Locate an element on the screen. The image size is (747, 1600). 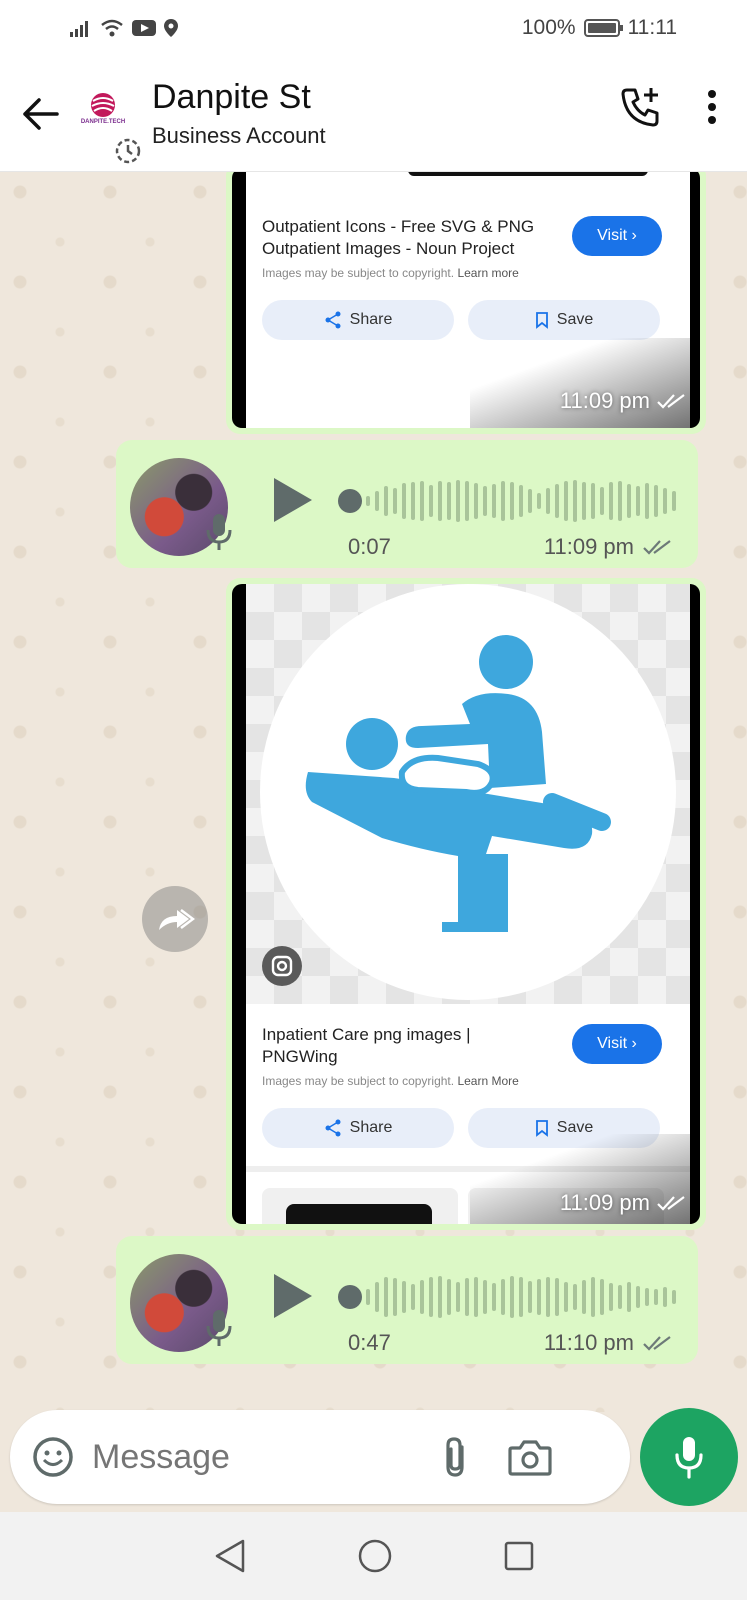
logo-globe-icon is located at coordinates (103, 104).